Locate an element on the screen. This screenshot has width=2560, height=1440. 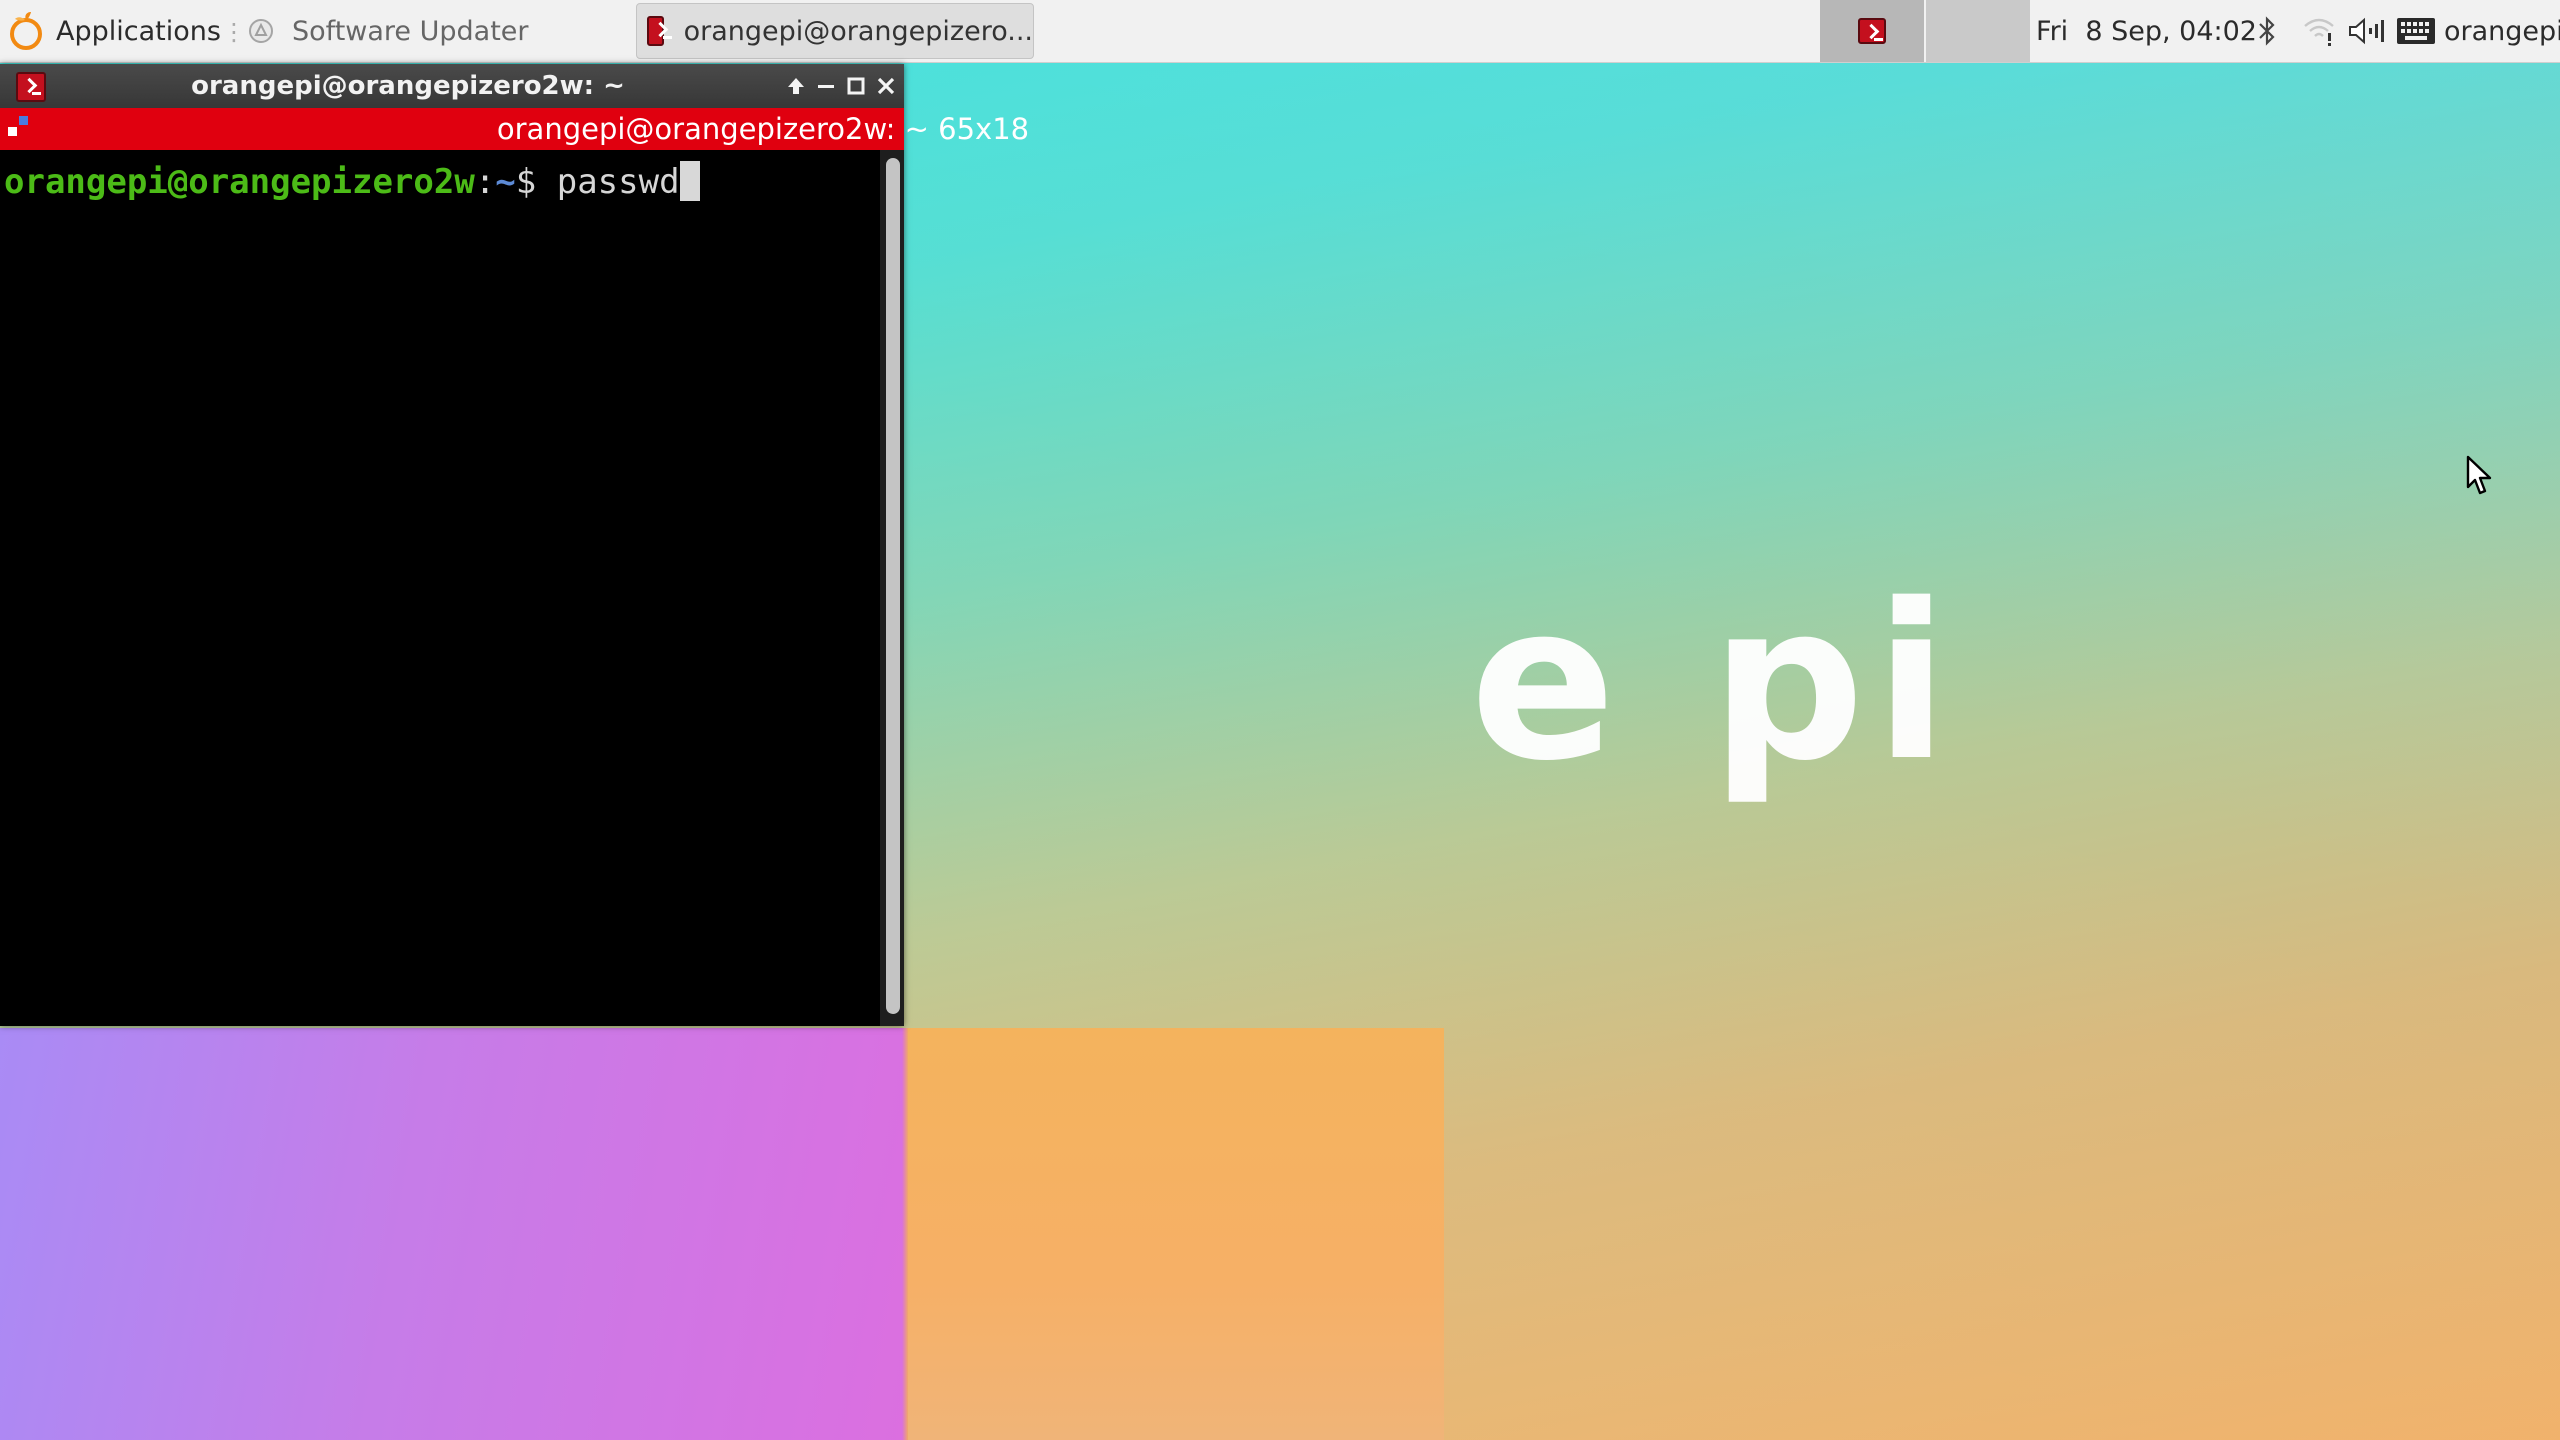
arrow-up-icon is located at coordinates (796, 86).